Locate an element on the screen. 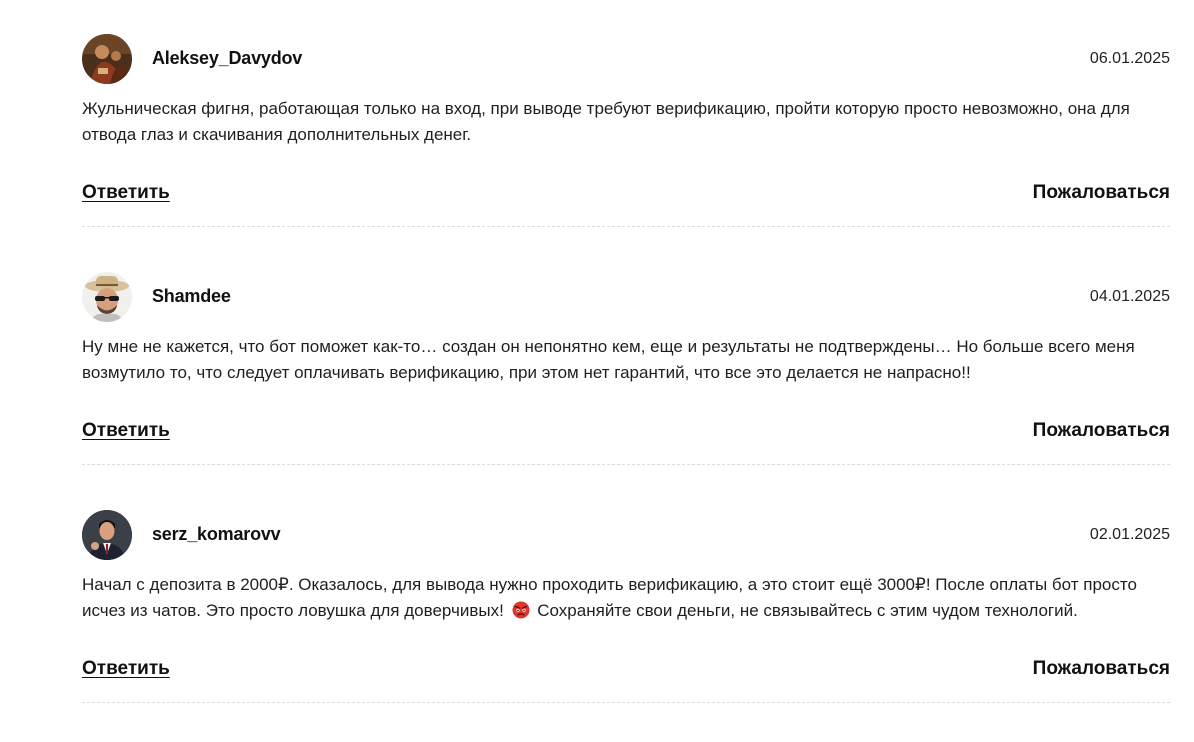 The width and height of the screenshot is (1194, 742). painting-avatar-icon is located at coordinates (107, 59).